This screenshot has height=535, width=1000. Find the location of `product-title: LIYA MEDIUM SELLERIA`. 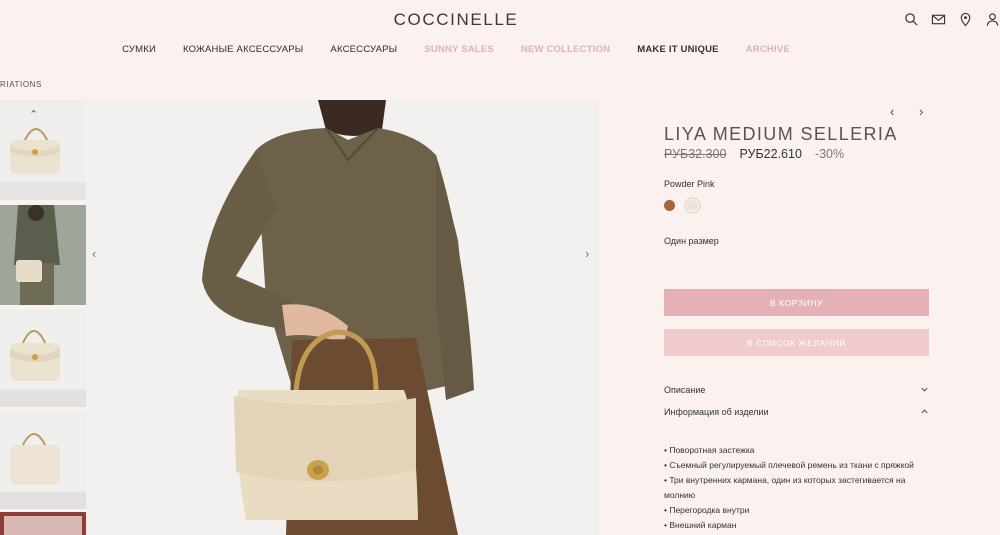

product-title: LIYA MEDIUM SELLERIA is located at coordinates (781, 134).